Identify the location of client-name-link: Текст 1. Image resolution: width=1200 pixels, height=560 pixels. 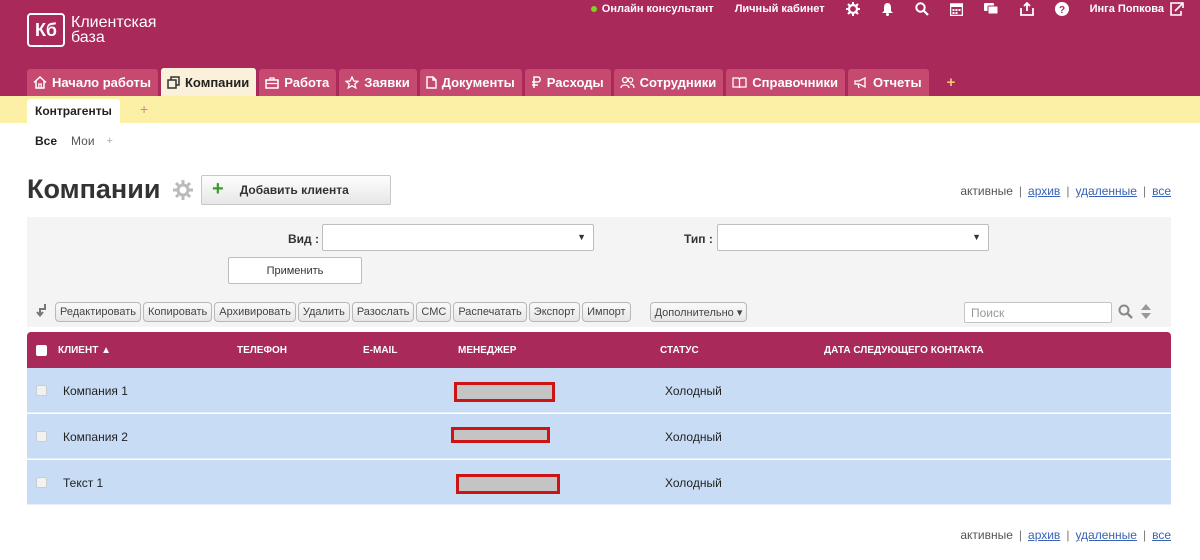
(83, 483).